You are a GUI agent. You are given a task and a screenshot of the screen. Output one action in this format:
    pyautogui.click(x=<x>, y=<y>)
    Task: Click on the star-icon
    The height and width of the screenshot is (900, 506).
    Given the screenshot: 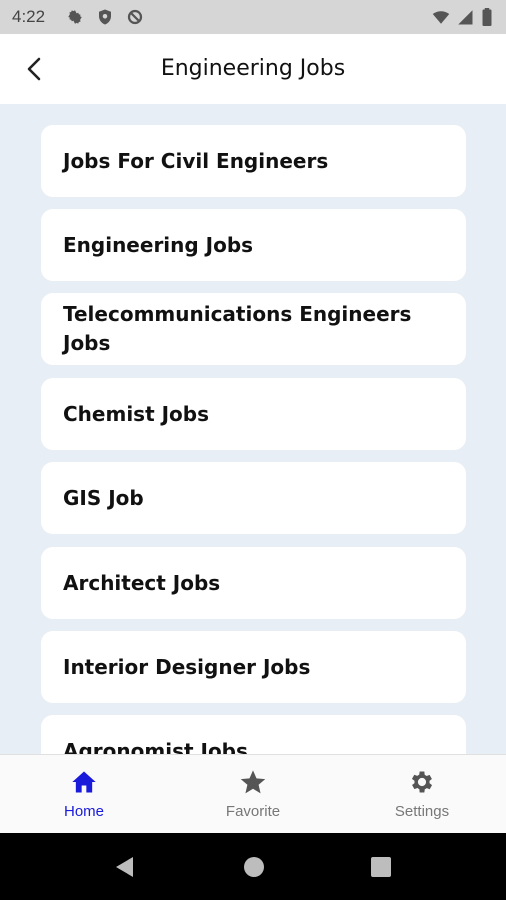 What is the action you would take?
    pyautogui.click(x=253, y=782)
    